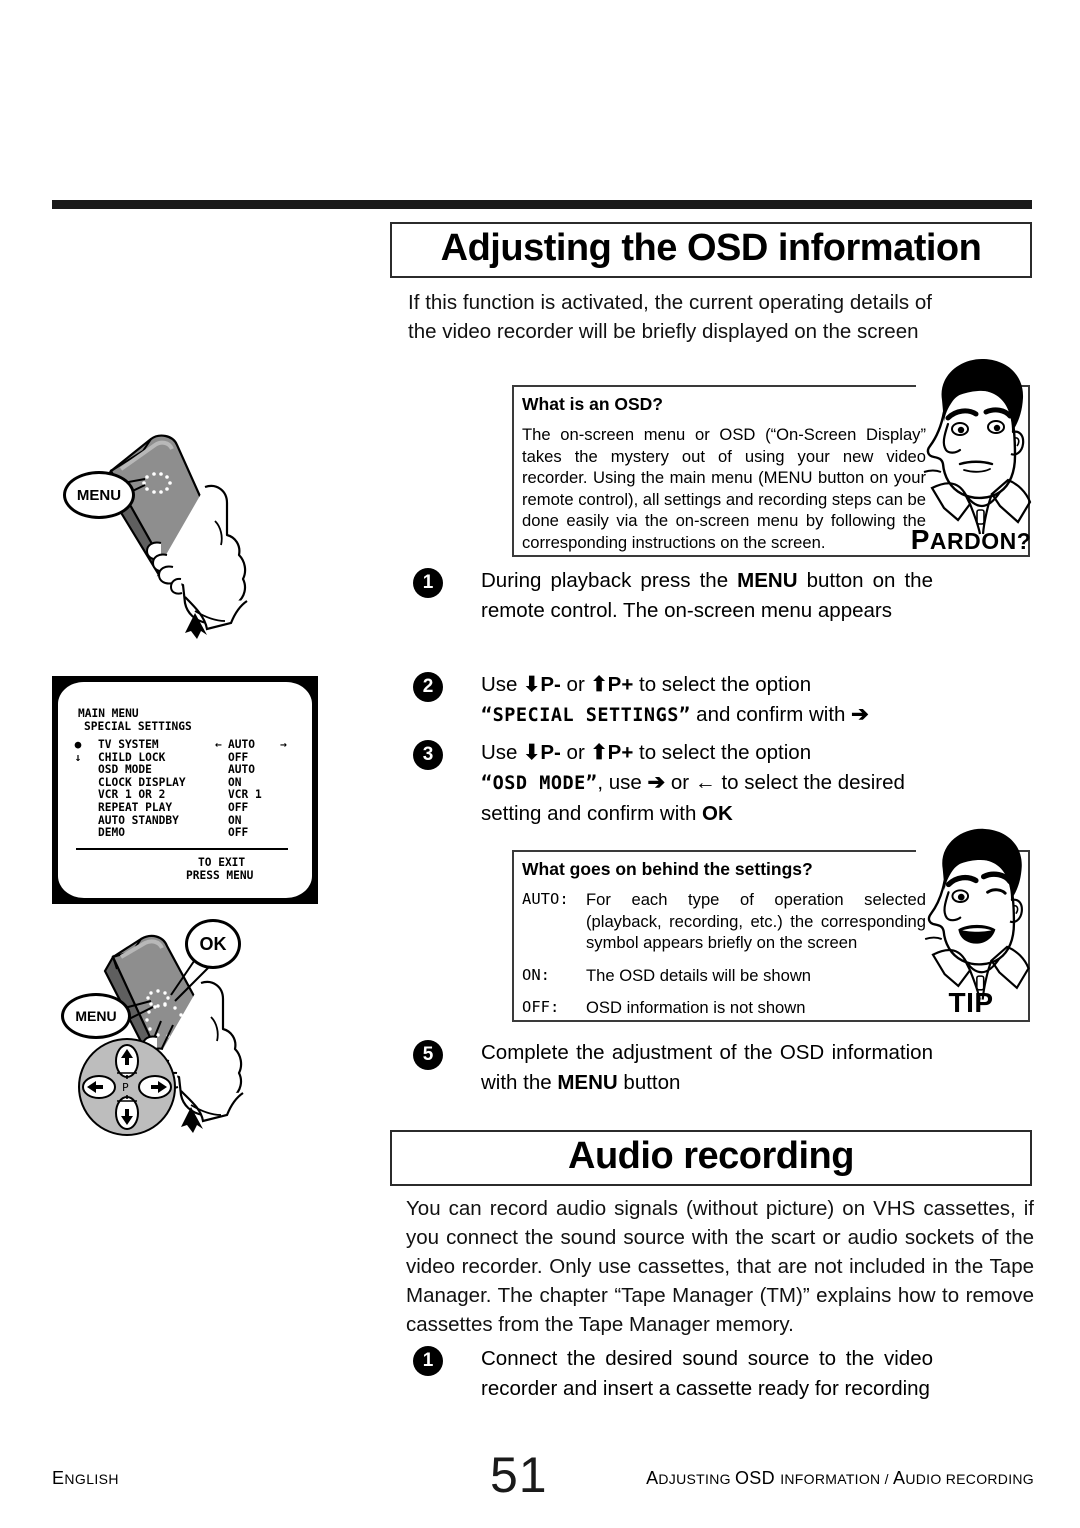  I want to click on osd-item-label: OSD MODE, so click(125, 770).